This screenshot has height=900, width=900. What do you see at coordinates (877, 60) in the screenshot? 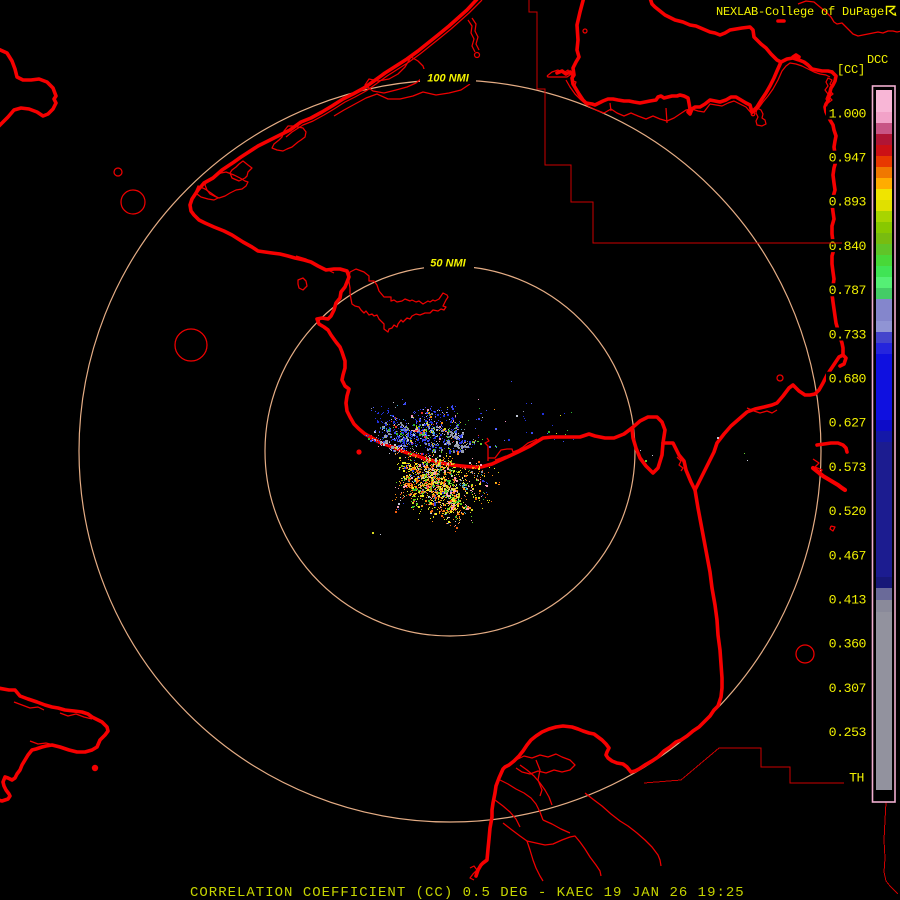
I see `svg-text: DCC` at bounding box center [877, 60].